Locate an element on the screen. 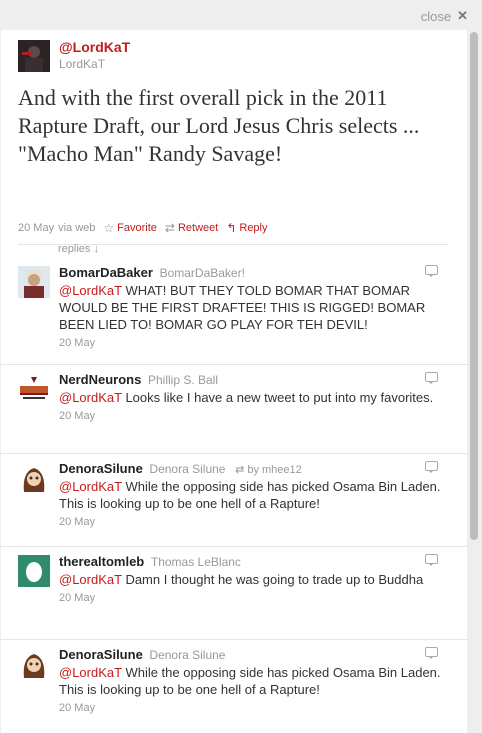  reply-screen-name: BomarDaBaker is located at coordinates (106, 272).